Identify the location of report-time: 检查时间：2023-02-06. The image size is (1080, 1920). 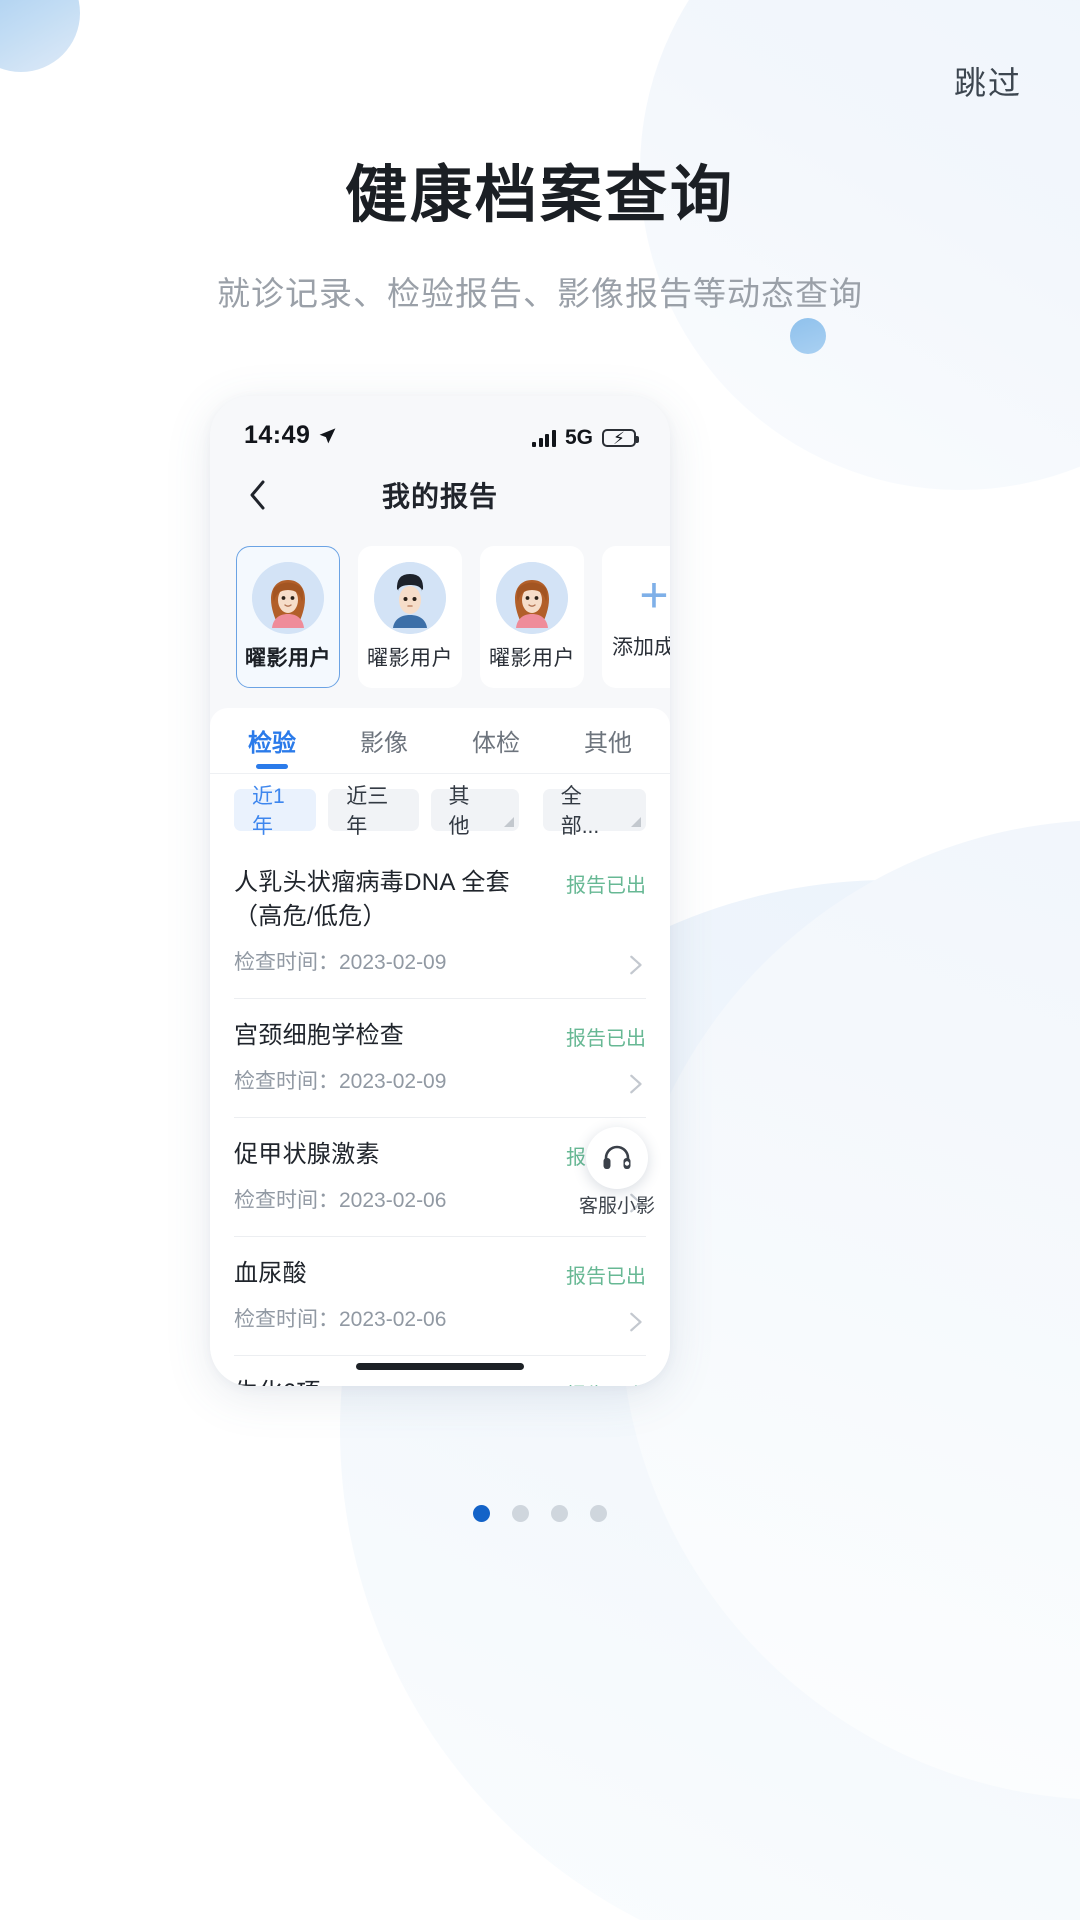
(440, 1318).